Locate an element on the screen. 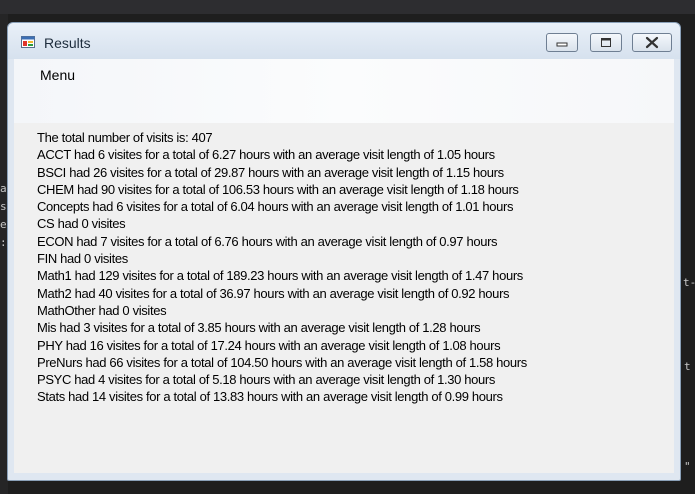  maximize-button is located at coordinates (606, 42).